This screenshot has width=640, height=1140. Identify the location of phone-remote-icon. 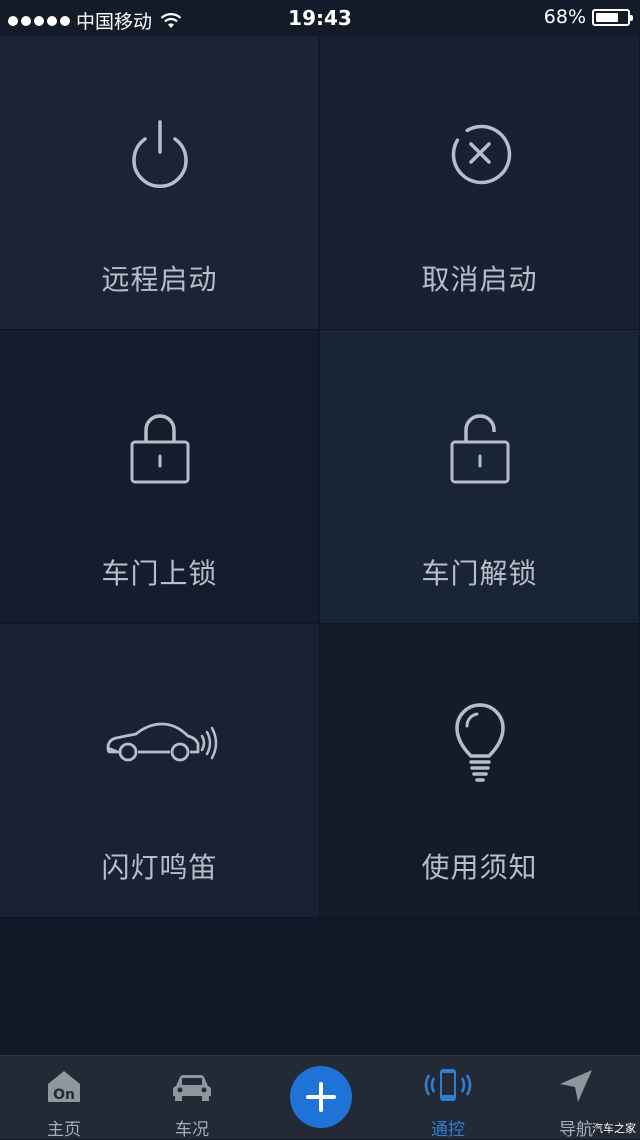
(448, 1085).